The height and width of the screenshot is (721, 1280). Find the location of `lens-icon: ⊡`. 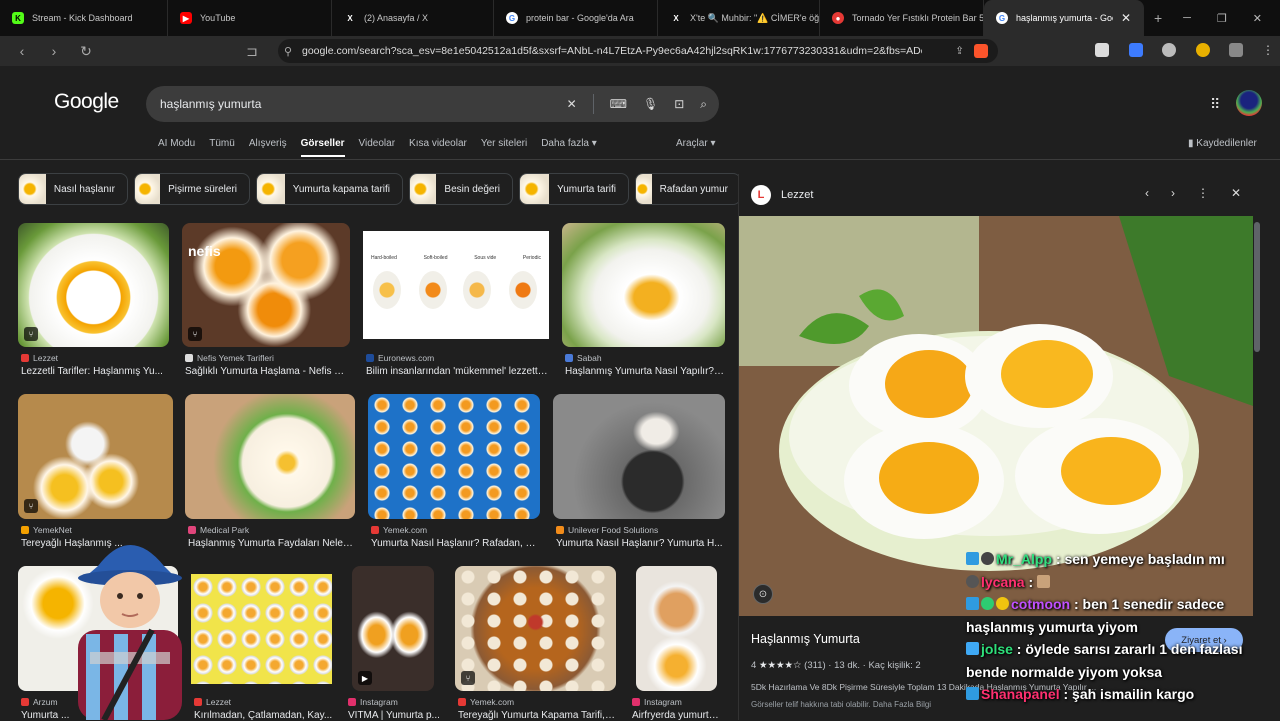

lens-icon: ⊡ is located at coordinates (679, 104).